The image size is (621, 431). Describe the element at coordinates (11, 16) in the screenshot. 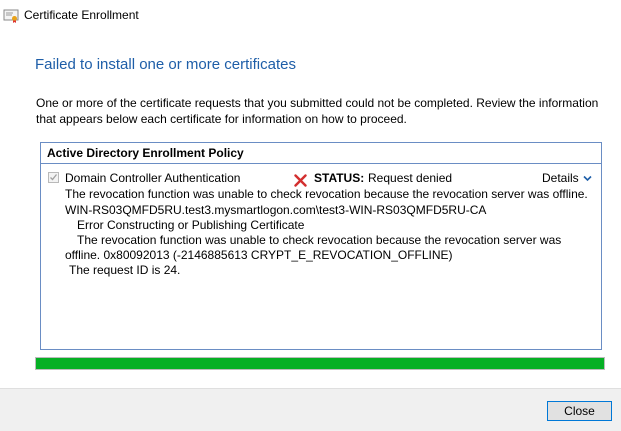

I see `certificate-icon` at that location.